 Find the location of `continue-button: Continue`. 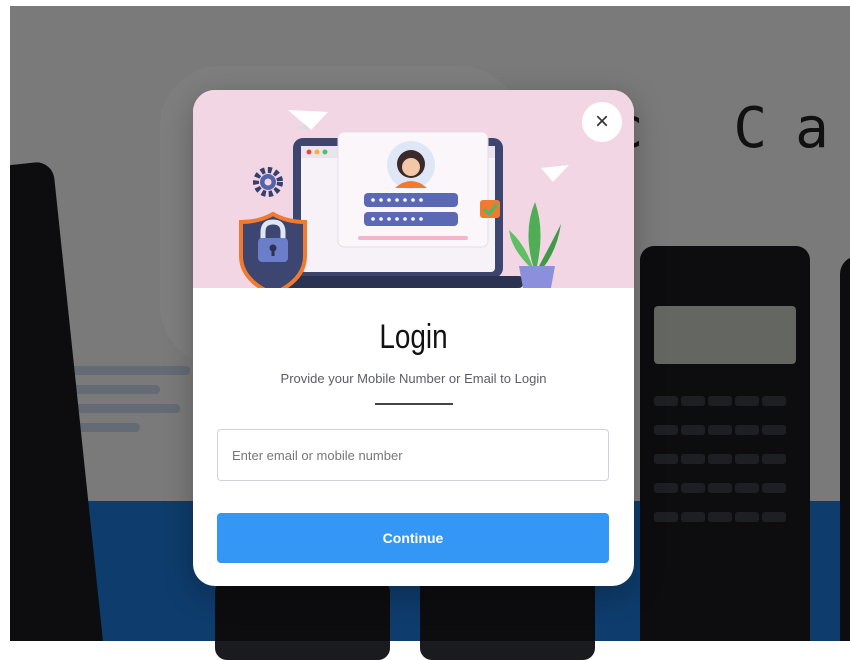

continue-button: Continue is located at coordinates (413, 538).